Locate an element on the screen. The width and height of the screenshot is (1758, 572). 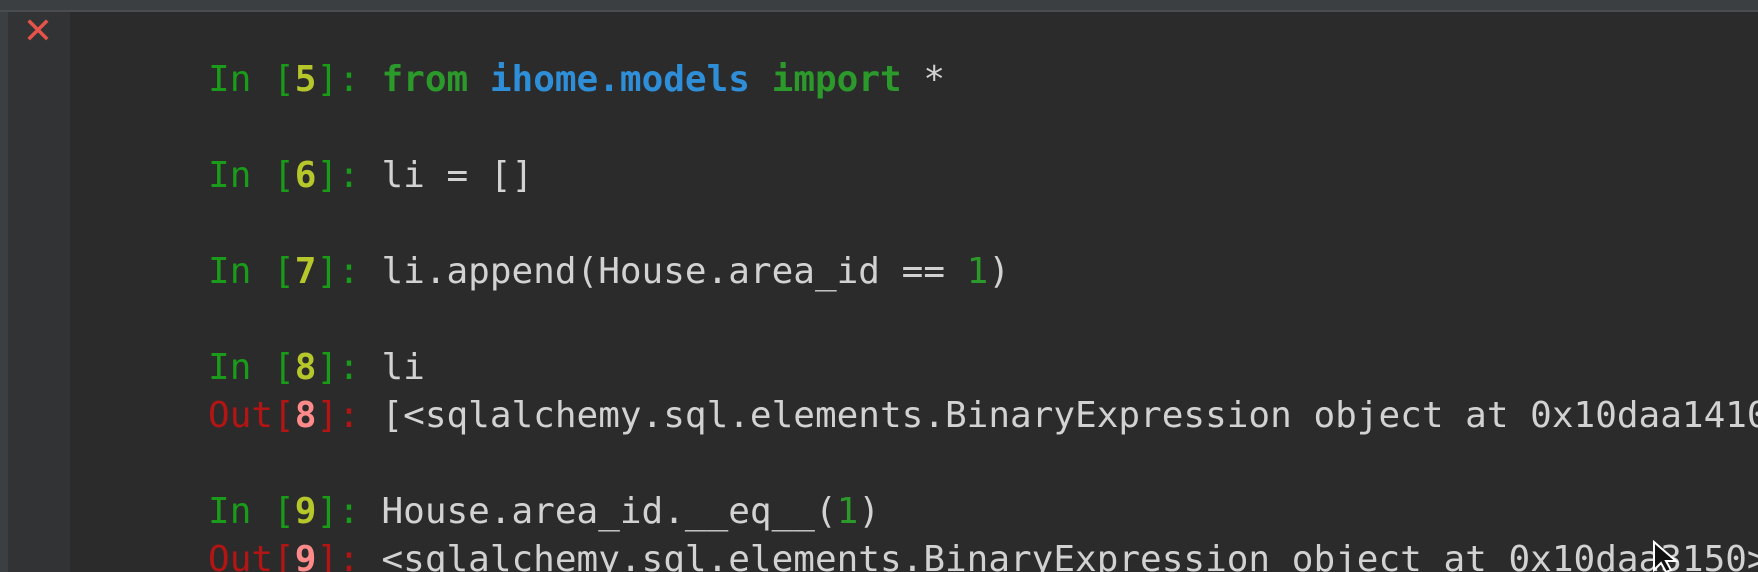
console-gutter is located at coordinates (35, 292).